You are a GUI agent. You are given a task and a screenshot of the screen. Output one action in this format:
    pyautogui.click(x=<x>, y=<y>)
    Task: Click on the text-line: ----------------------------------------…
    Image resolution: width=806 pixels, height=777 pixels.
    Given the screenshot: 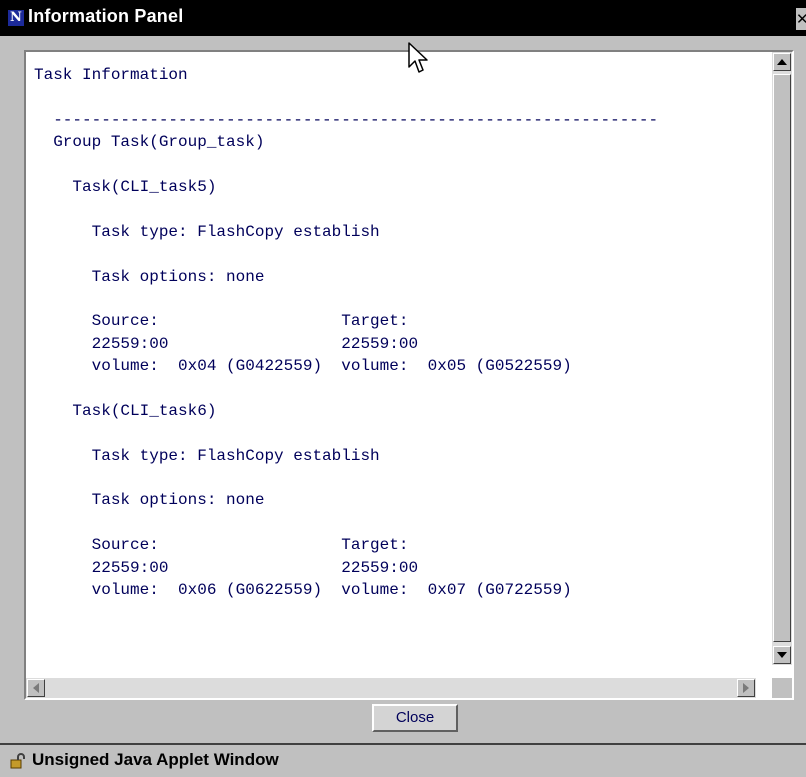 What is the action you would take?
    pyautogui.click(x=346, y=119)
    